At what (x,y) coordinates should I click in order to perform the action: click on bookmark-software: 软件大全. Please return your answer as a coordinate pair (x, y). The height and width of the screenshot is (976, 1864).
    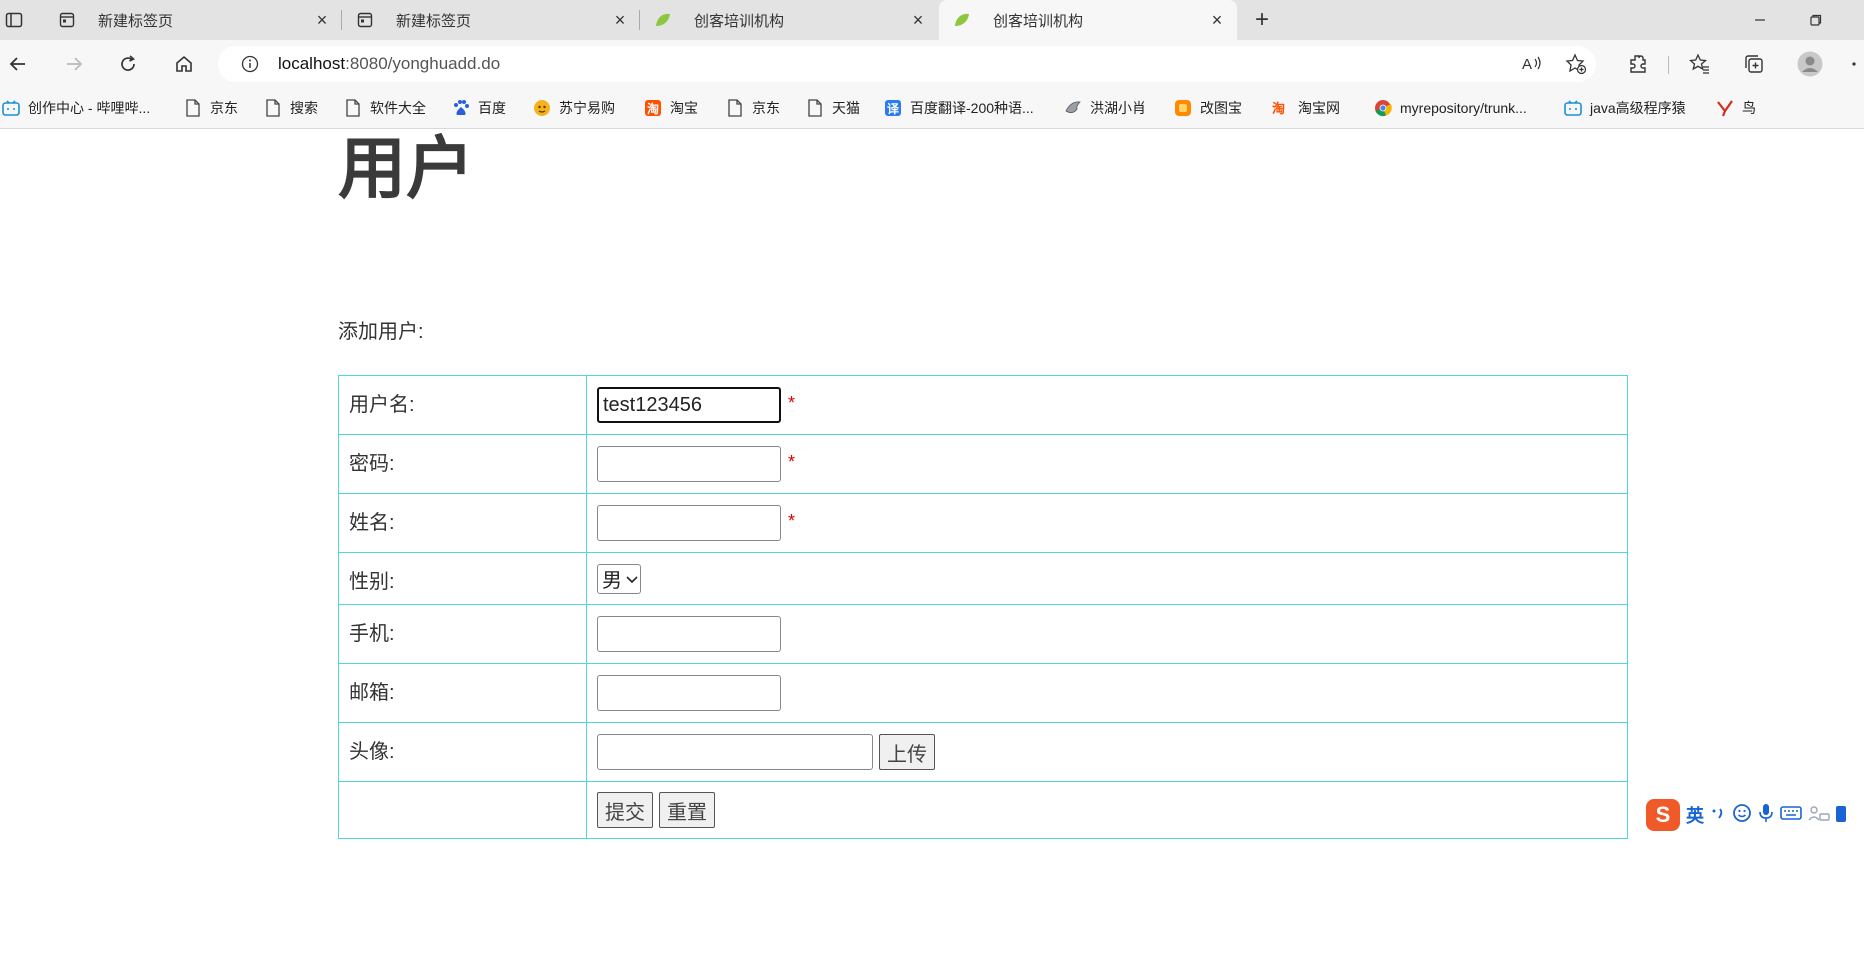
    Looking at the image, I should click on (385, 108).